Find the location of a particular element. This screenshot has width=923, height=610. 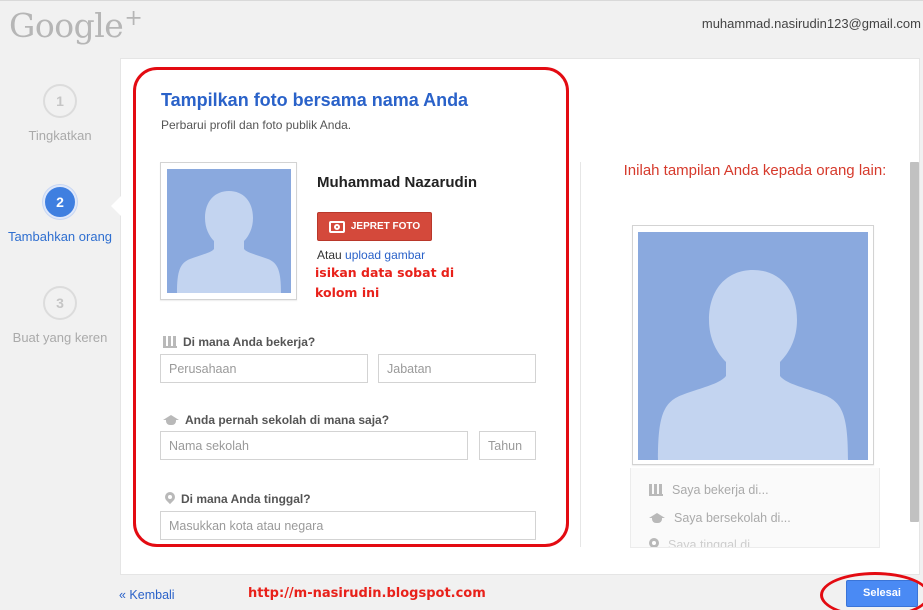

logo-plus: + is located at coordinates (133, 18).